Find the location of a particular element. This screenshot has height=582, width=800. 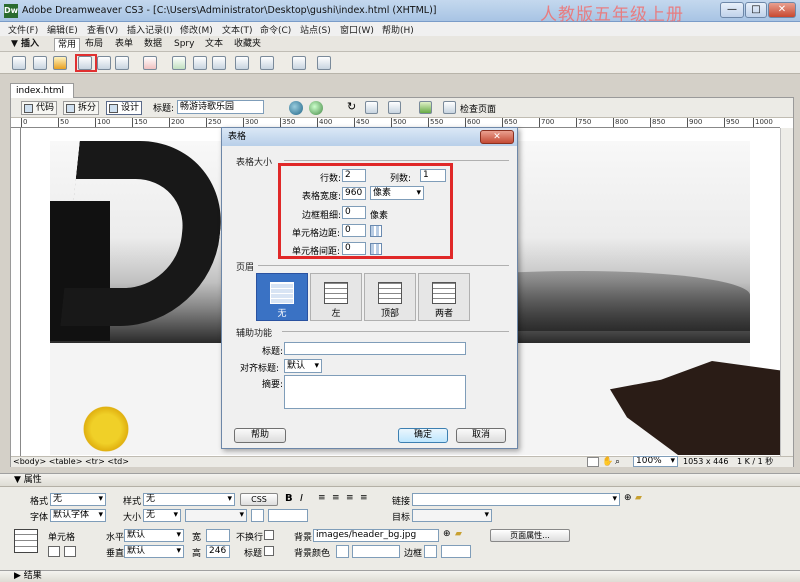

page-title-input: 畅游诗歌乐园 is located at coordinates (220, 107).